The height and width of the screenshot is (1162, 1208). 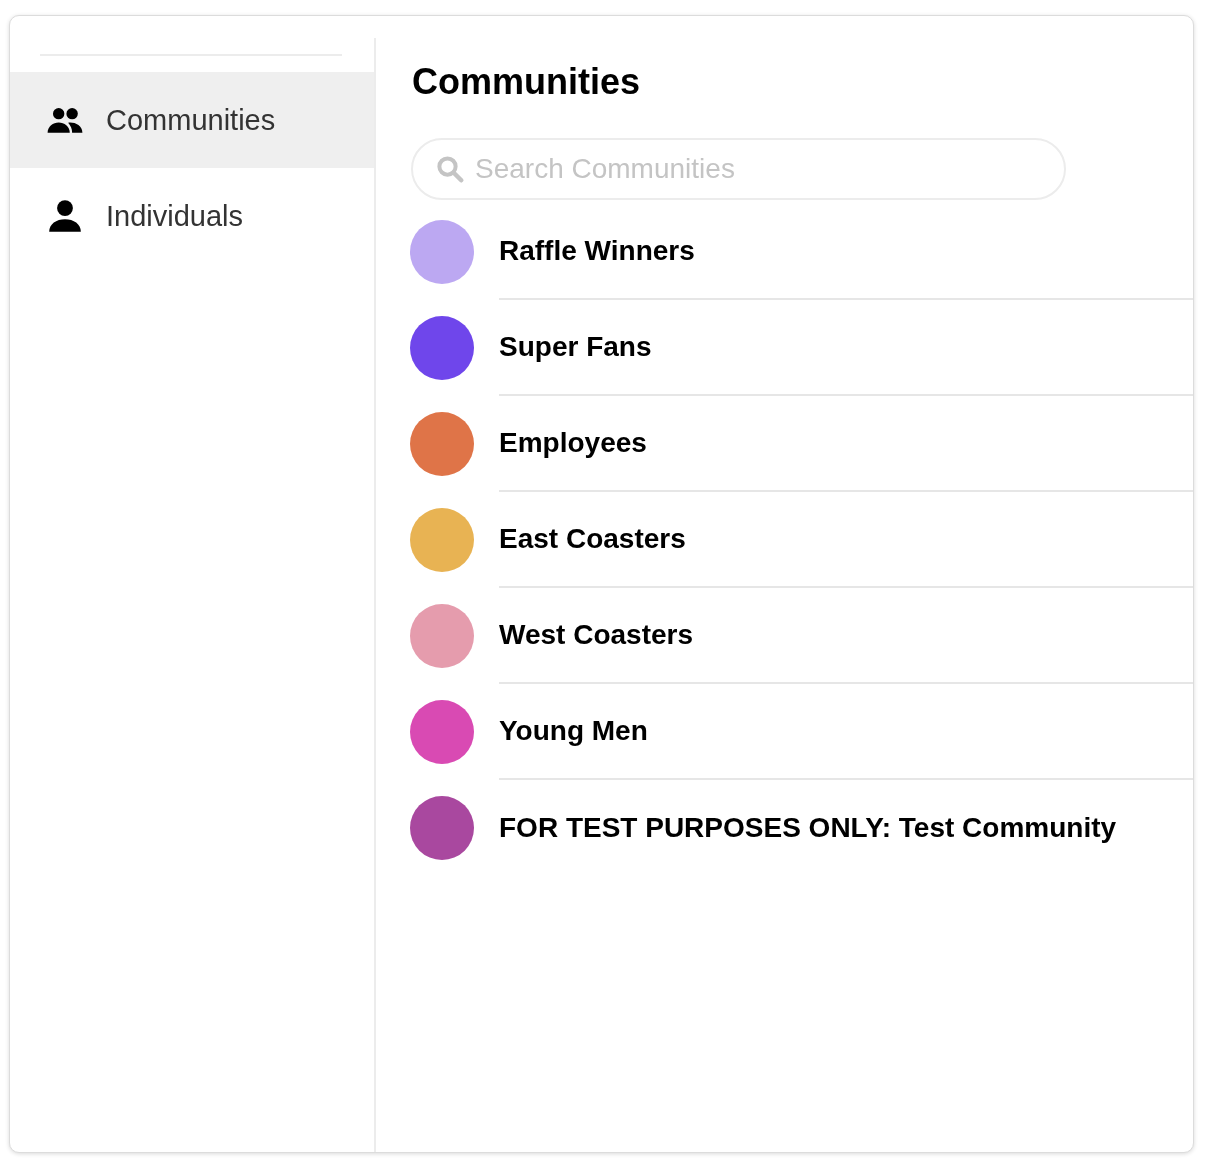 What do you see at coordinates (592, 539) in the screenshot?
I see `community-name: East Coasters` at bounding box center [592, 539].